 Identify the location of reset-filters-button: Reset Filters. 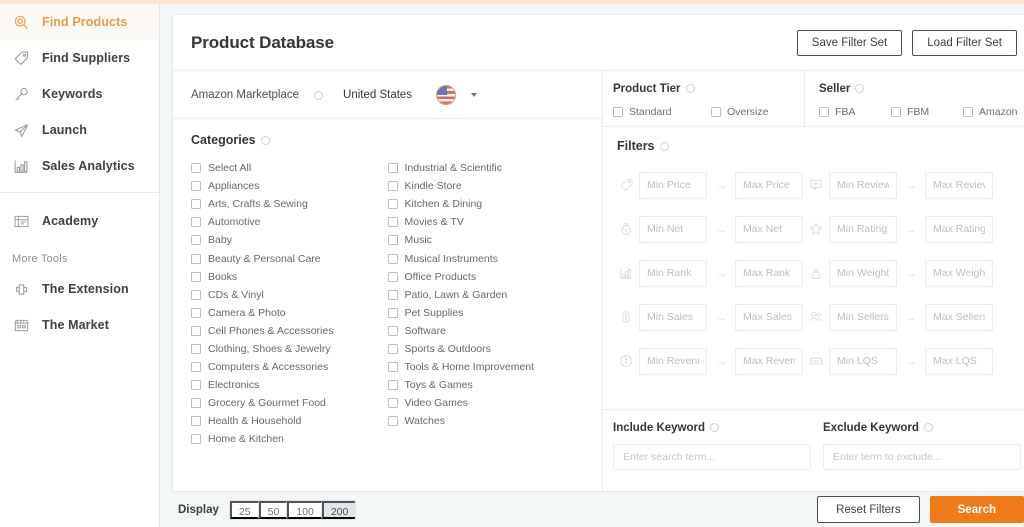
(868, 509).